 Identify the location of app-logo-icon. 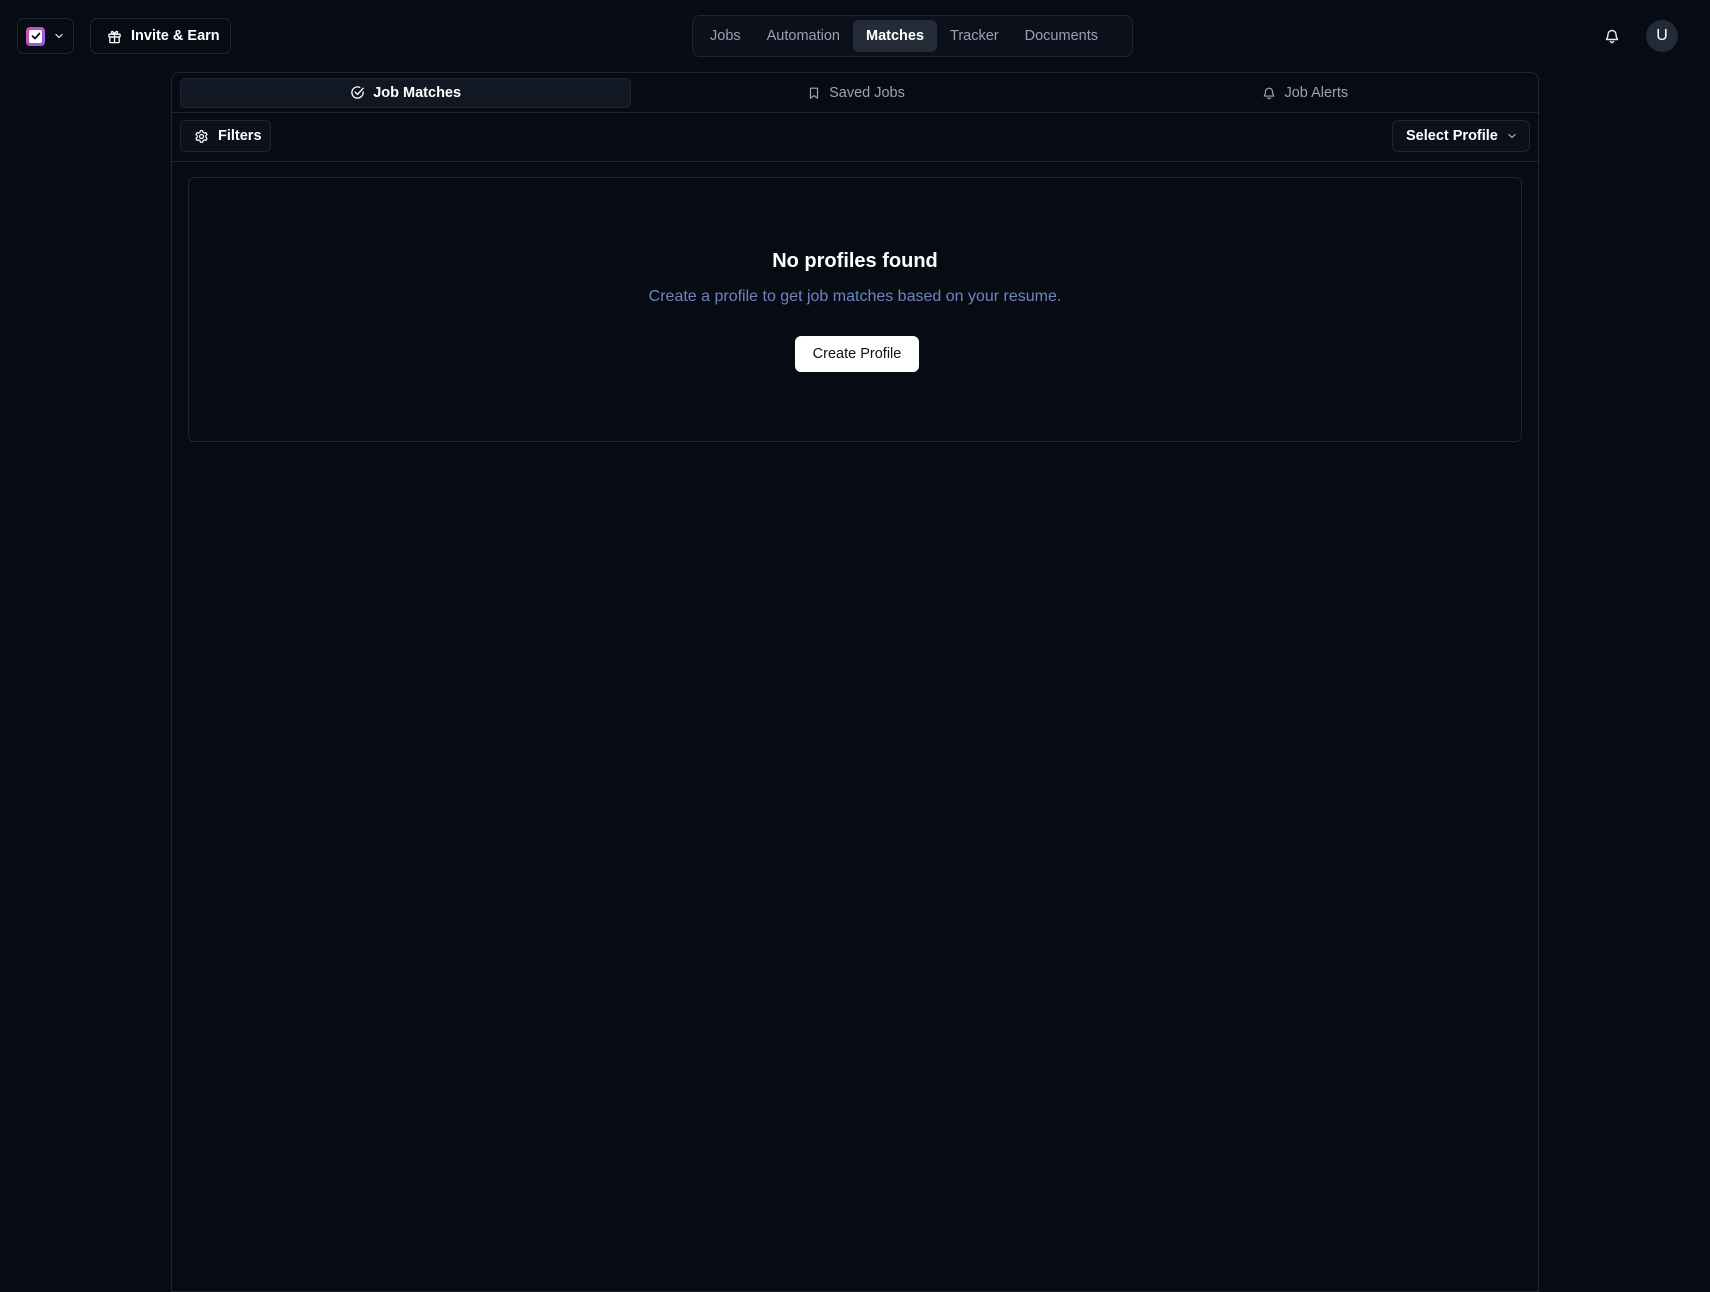
(35, 36).